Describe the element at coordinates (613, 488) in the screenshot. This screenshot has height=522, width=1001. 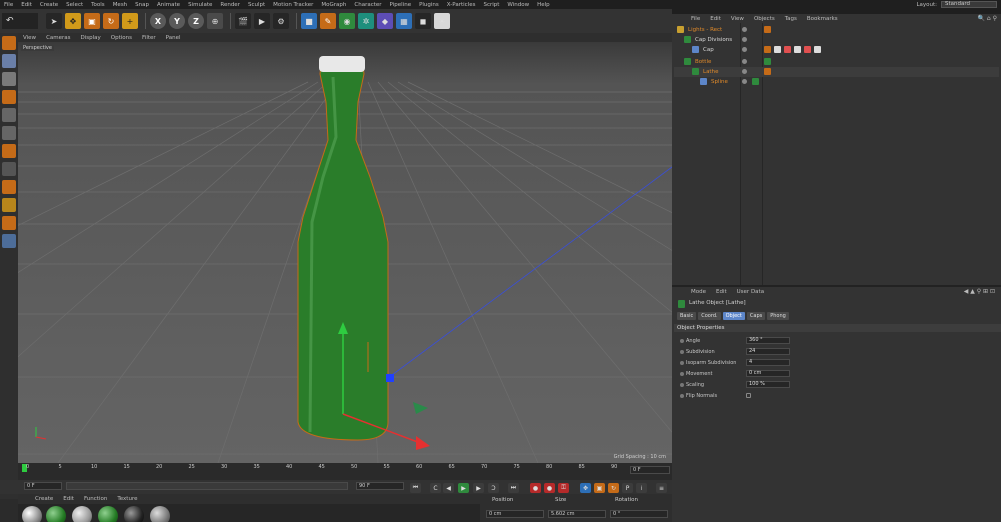
I see `rotation-key-button: ↻` at that location.